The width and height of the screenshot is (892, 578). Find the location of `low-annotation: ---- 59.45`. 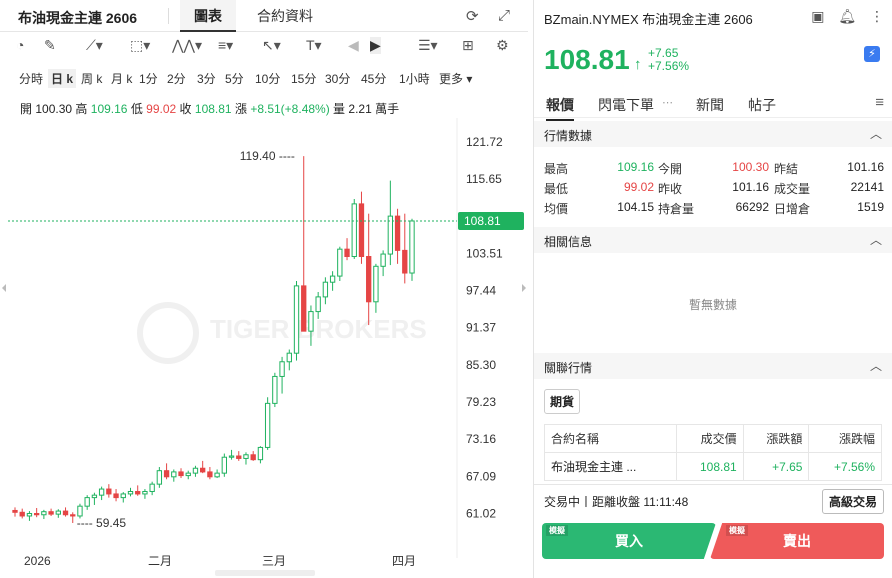

low-annotation: ---- 59.45 is located at coordinates (102, 523).